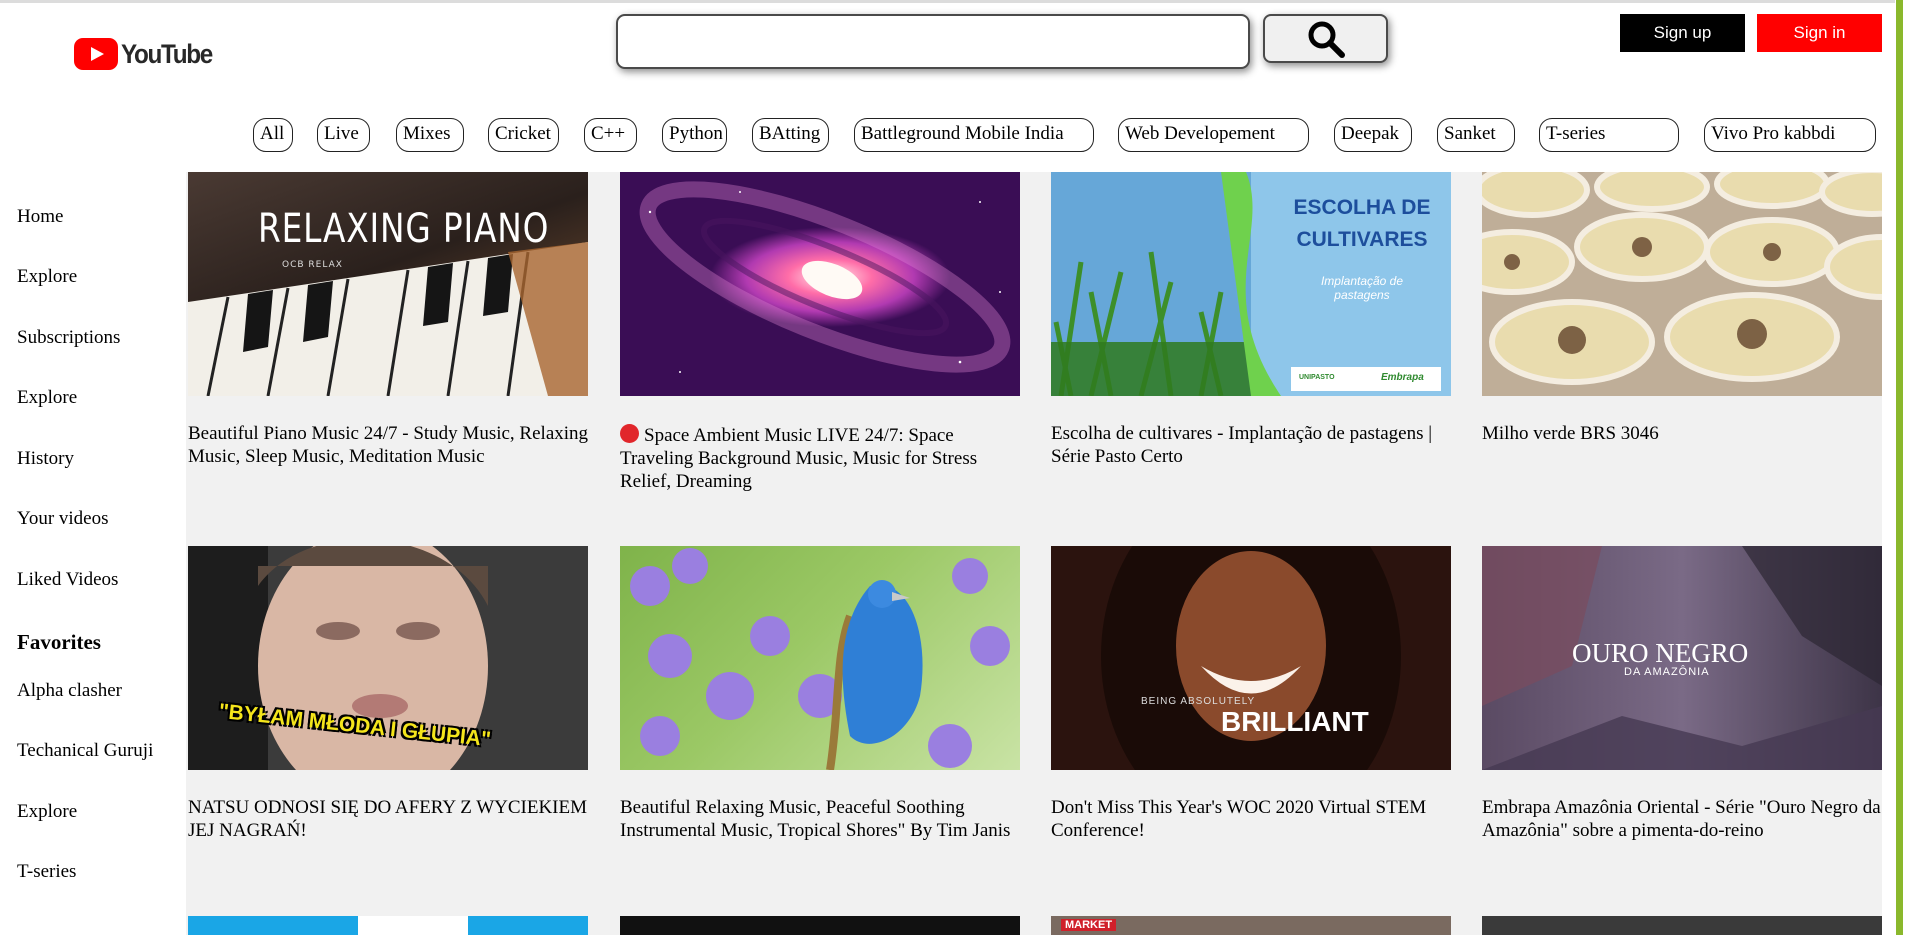 This screenshot has width=1913, height=935. What do you see at coordinates (68, 338) in the screenshot?
I see `sidebar-item-subscriptions: Subscriptions` at bounding box center [68, 338].